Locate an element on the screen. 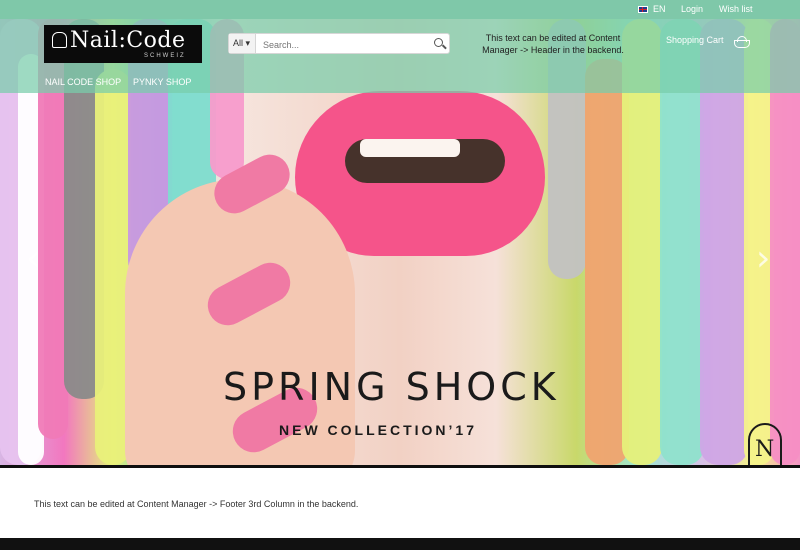 The height and width of the screenshot is (550, 800). logo-bag-icon is located at coordinates (59, 40).